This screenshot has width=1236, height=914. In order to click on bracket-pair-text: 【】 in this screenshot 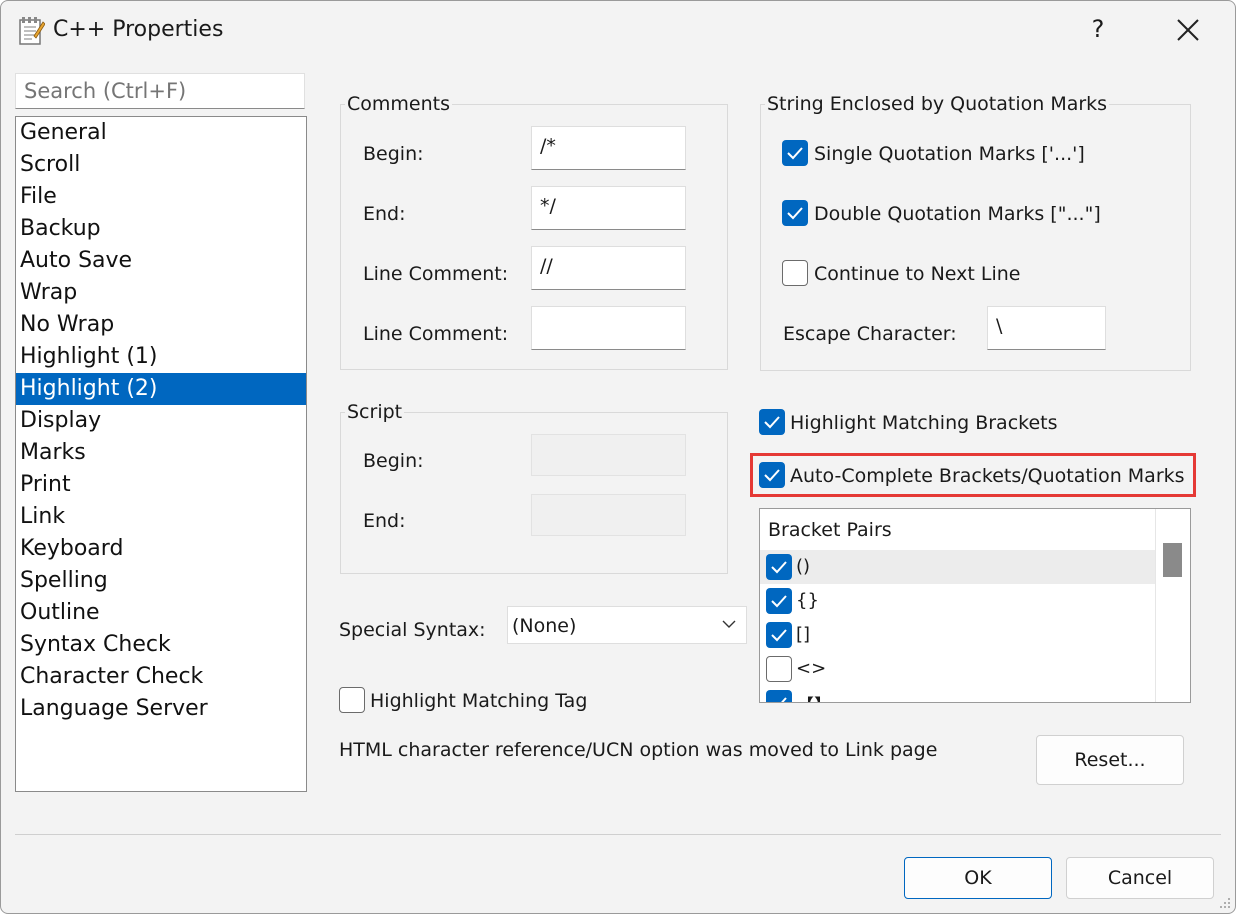, I will do `click(814, 697)`.